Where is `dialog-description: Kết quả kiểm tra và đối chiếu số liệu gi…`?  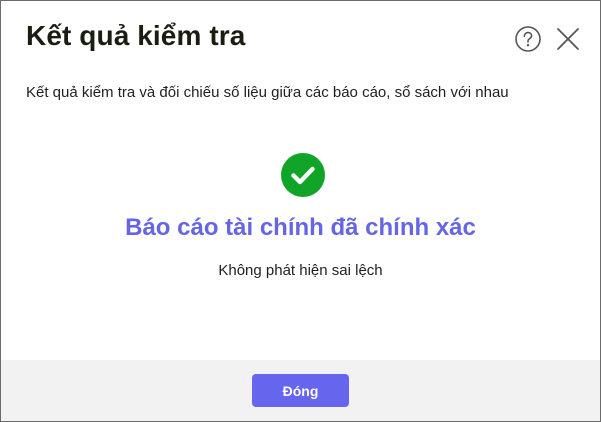 dialog-description: Kết quả kiểm tra và đối chiếu số liệu gi… is located at coordinates (267, 92).